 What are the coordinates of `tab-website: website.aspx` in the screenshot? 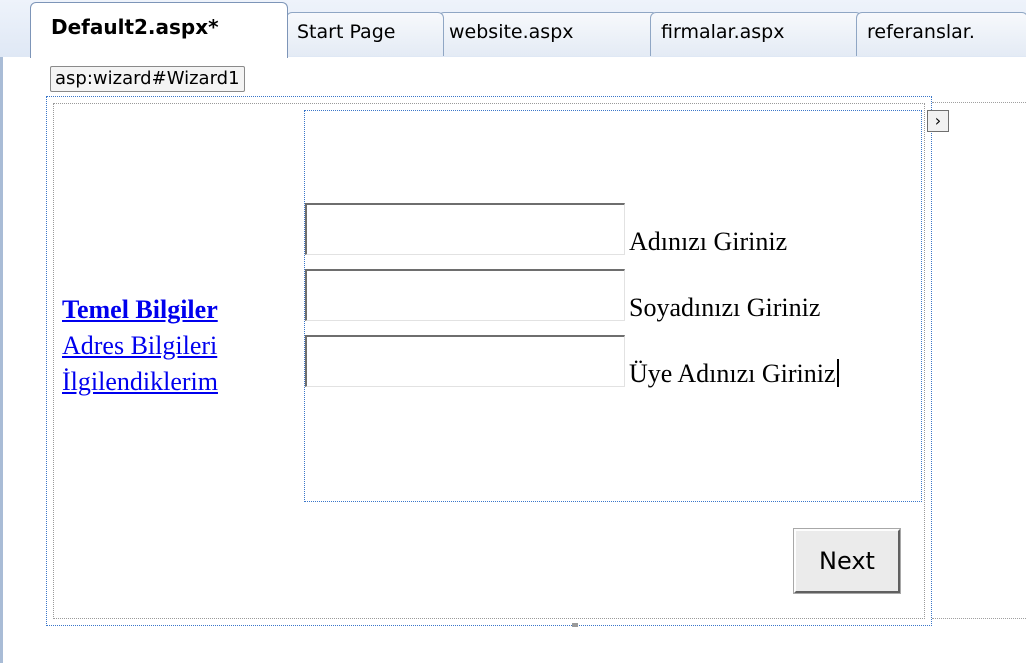 It's located at (548, 34).